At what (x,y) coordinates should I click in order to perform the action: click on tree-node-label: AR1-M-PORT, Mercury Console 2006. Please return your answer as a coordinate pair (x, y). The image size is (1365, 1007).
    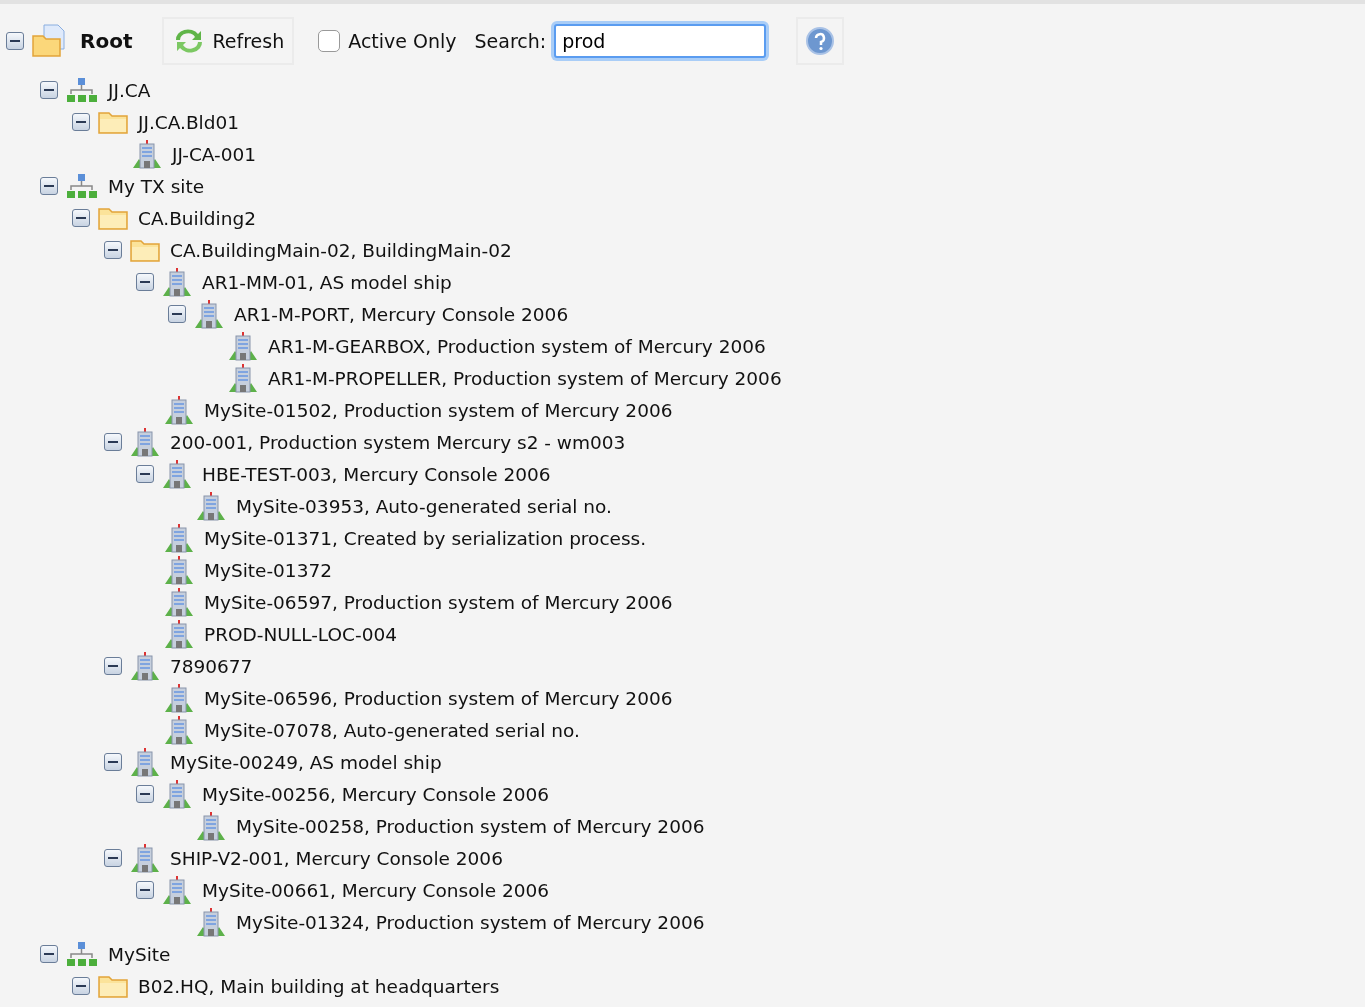
    Looking at the image, I should click on (401, 314).